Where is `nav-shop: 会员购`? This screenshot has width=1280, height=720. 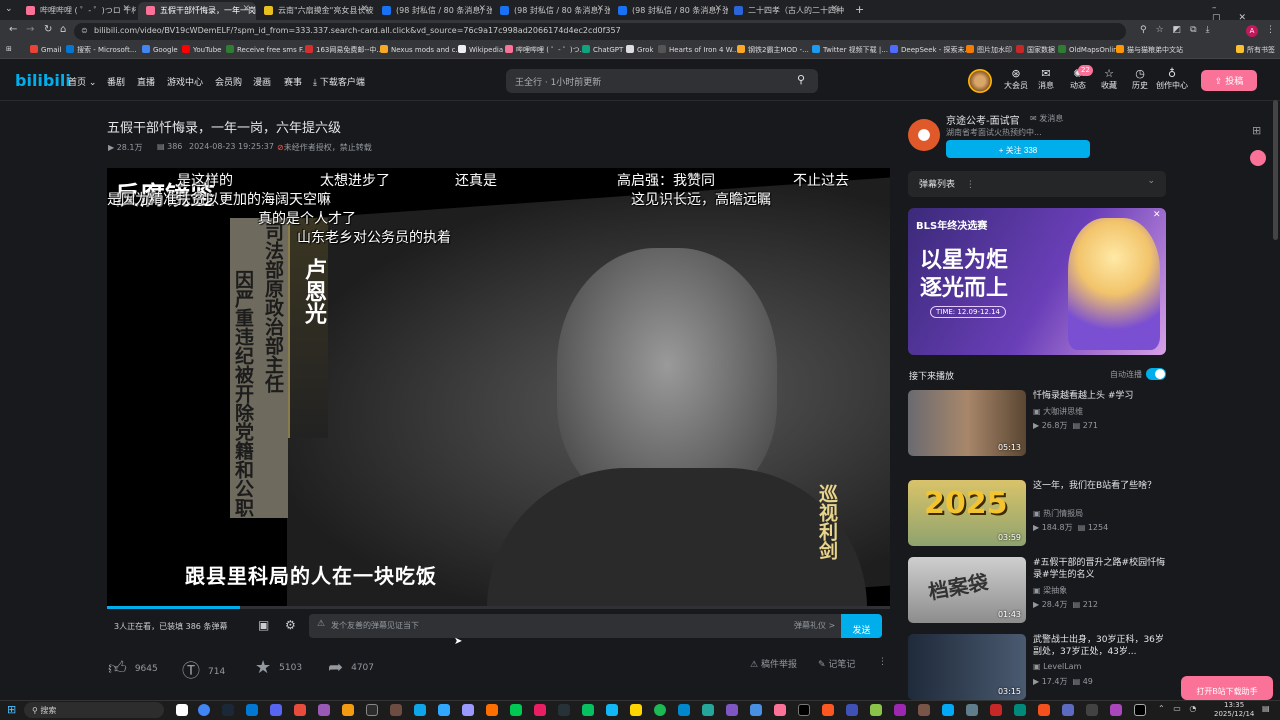
nav-shop: 会员购 is located at coordinates (228, 81).